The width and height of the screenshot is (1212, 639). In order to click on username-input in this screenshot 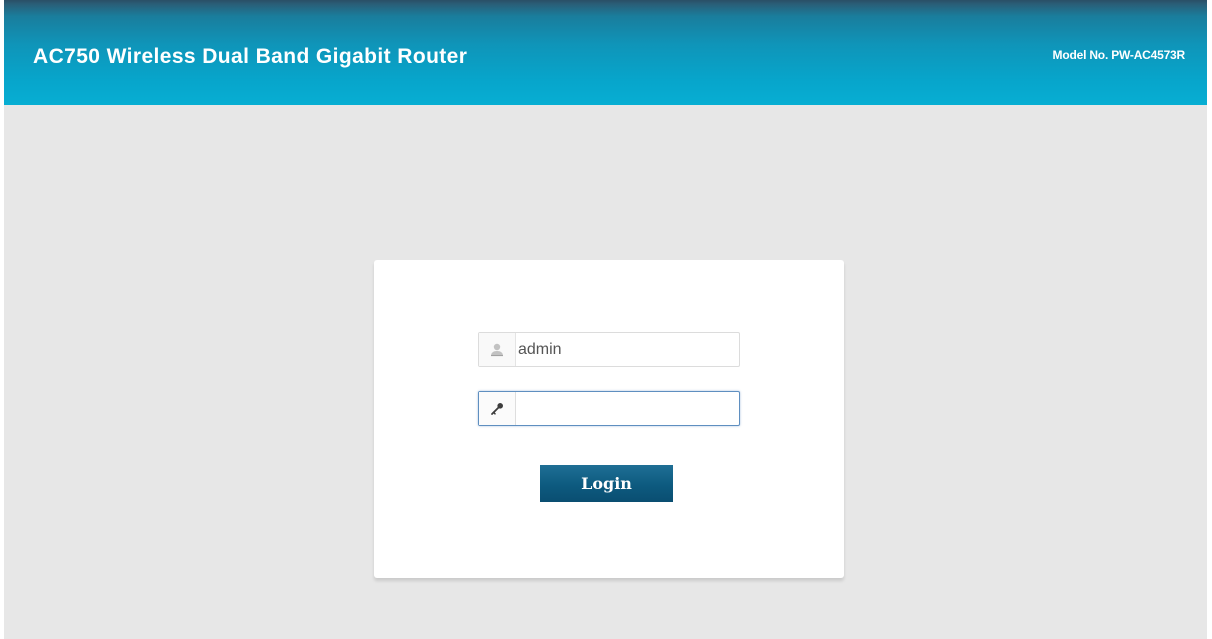, I will do `click(628, 349)`.